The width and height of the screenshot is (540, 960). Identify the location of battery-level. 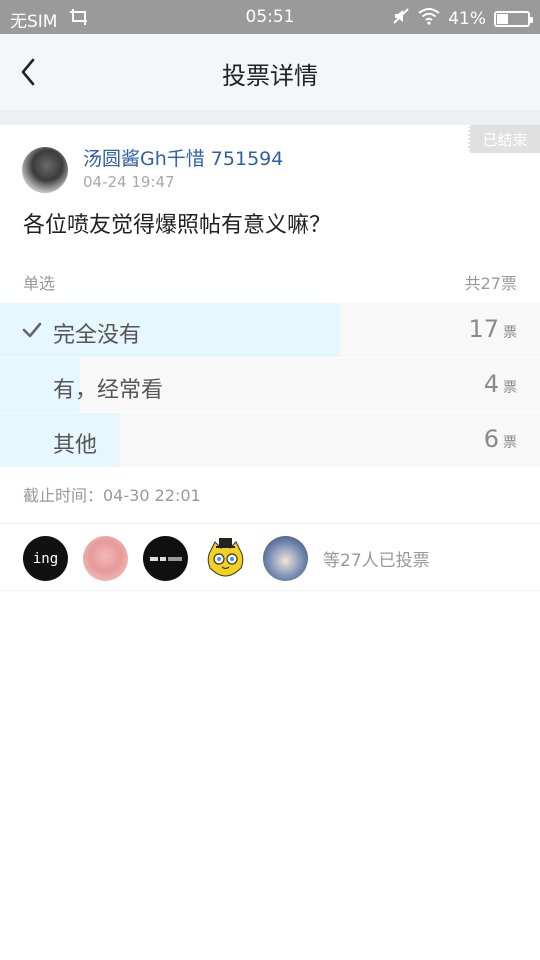
(503, 18).